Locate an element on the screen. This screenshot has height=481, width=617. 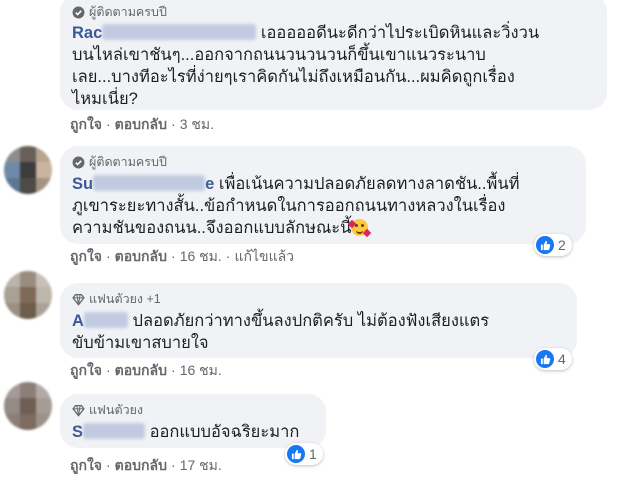
badge-label: แฟนตัวยง is located at coordinates (116, 410).